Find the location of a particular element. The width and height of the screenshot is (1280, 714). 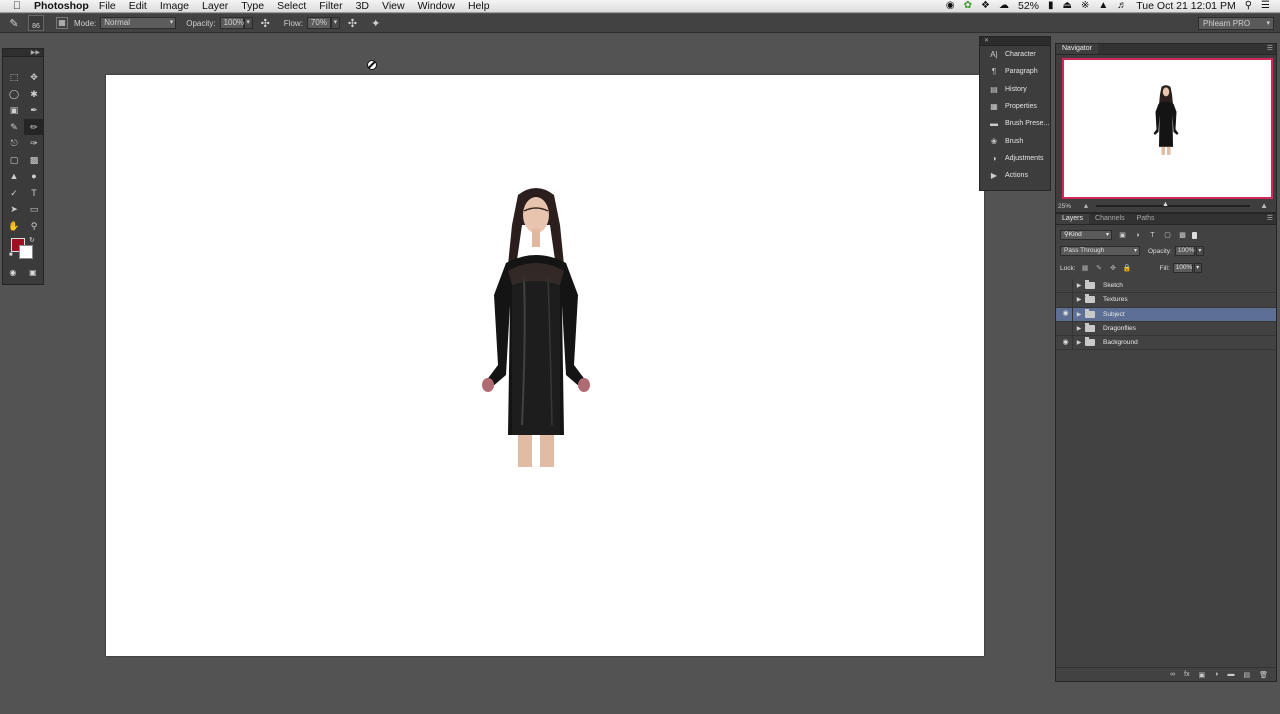

blend-mode-select: Pass Through is located at coordinates (1100, 251).